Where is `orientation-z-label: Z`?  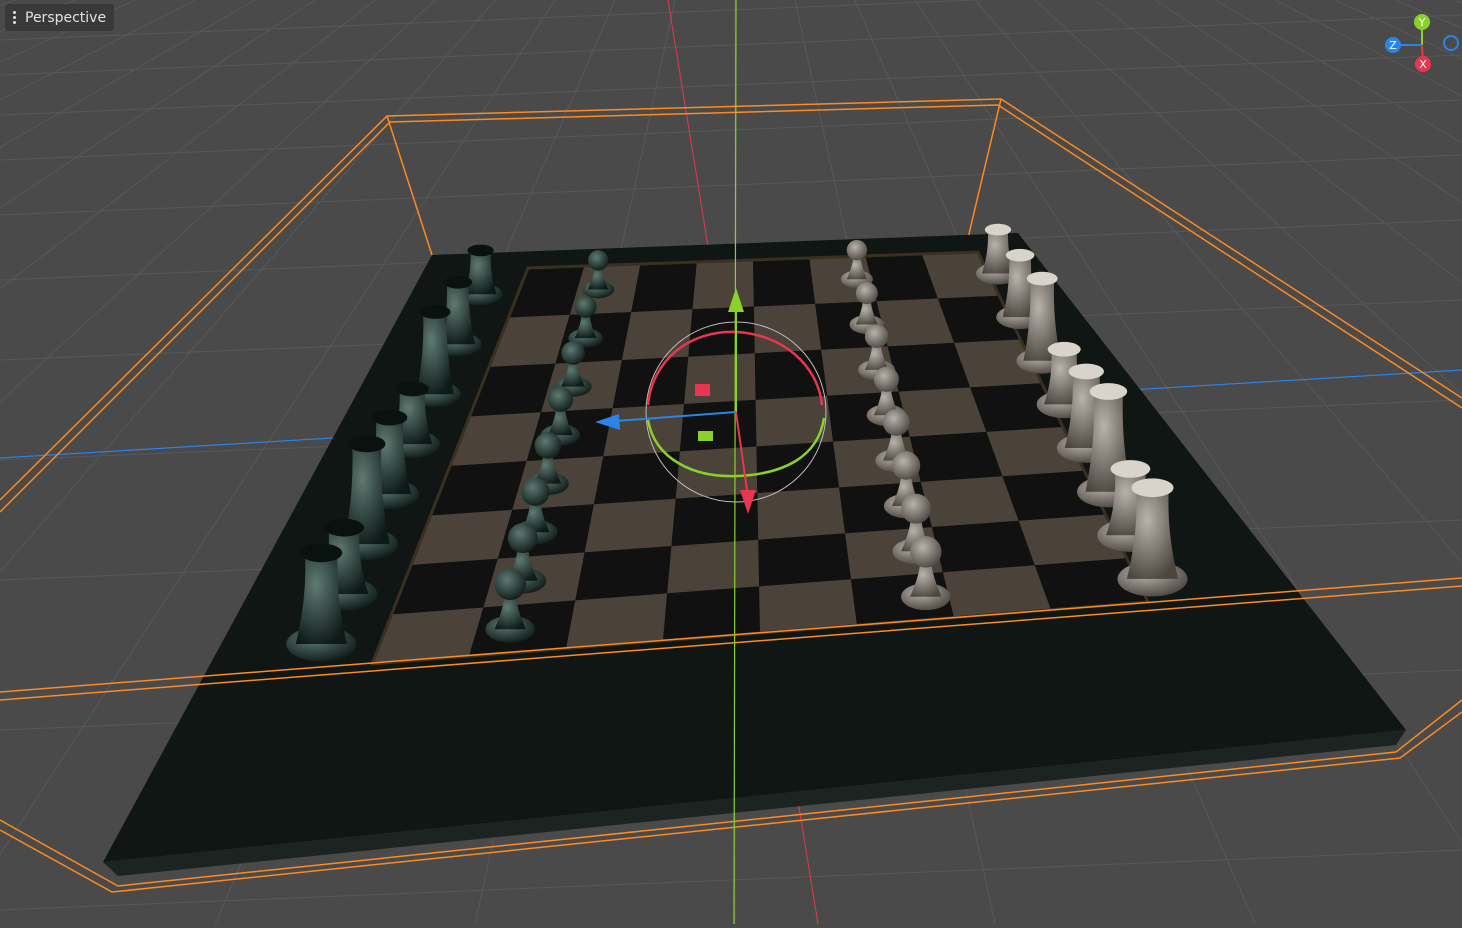 orientation-z-label: Z is located at coordinates (1393, 45).